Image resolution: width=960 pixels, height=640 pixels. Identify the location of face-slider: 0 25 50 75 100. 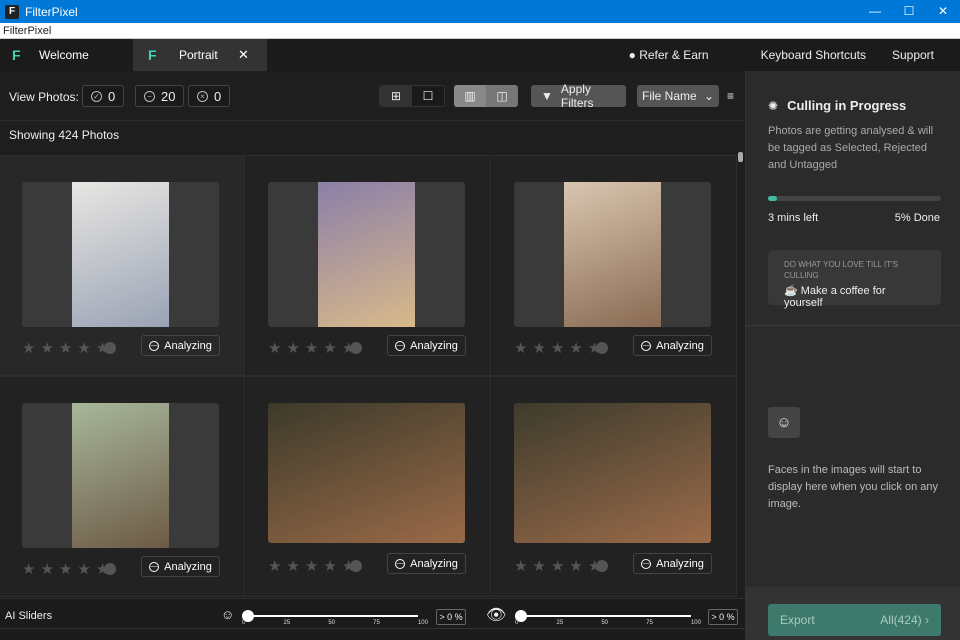
(337, 619).